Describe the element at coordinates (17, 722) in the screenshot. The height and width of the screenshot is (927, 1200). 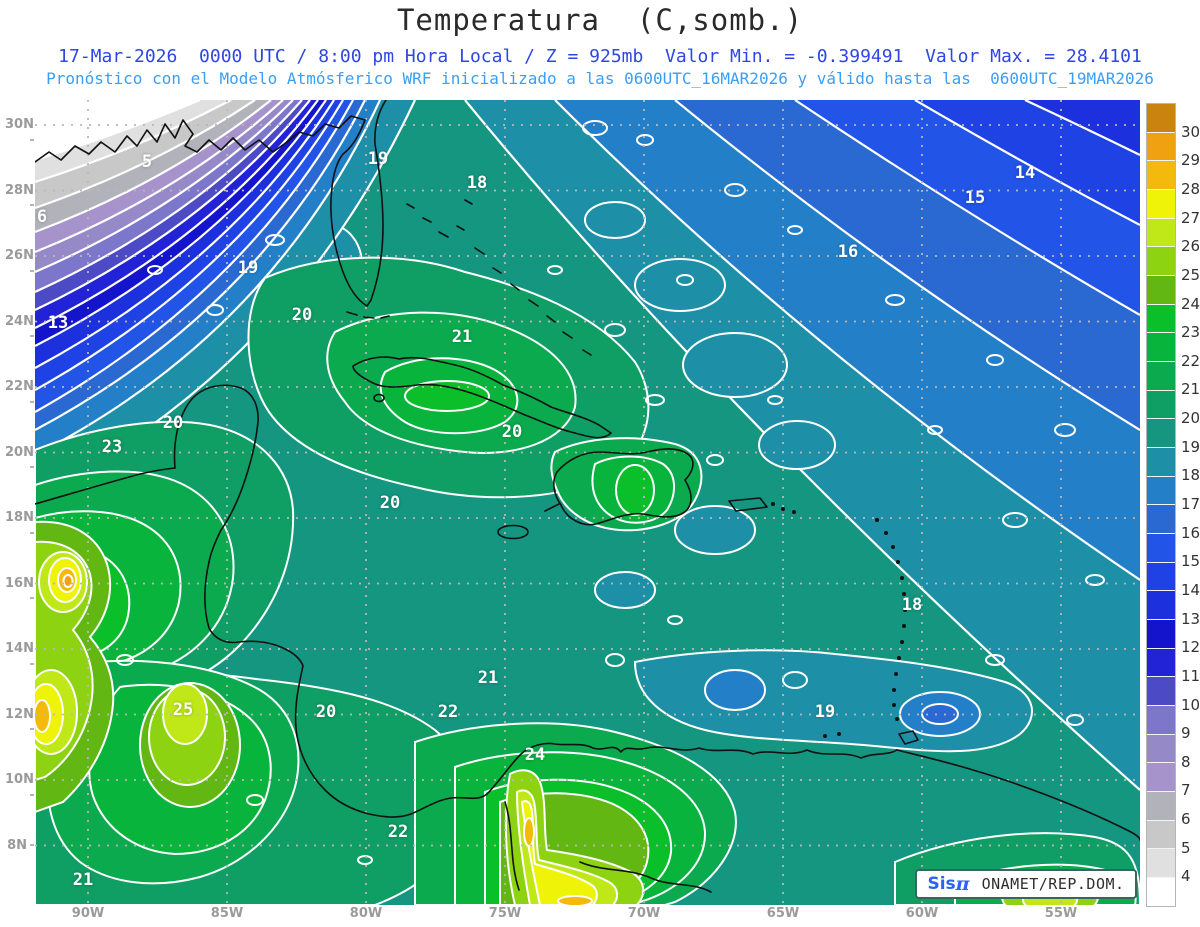
I see `lat-tick-label: 12N` at that location.